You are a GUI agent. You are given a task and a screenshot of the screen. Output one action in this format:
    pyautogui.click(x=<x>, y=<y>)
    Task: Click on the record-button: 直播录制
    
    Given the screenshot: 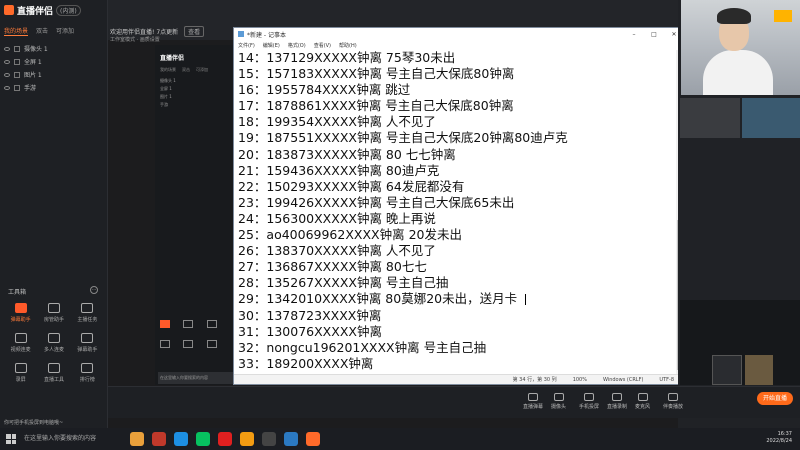 What is the action you would take?
    pyautogui.click(x=617, y=401)
    